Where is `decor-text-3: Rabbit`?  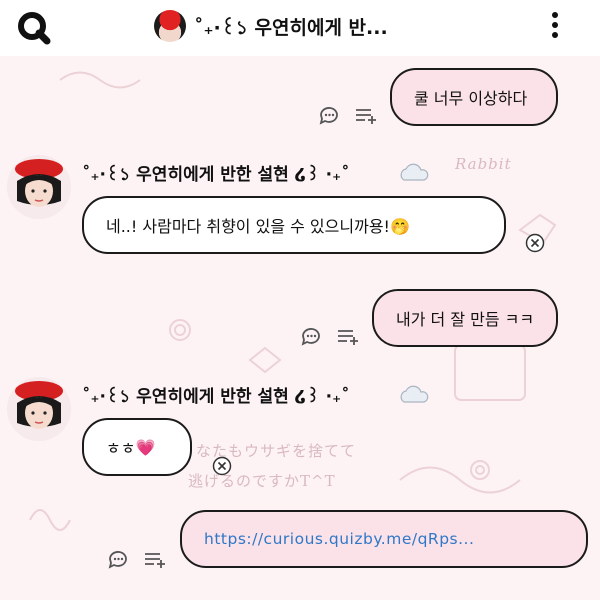
decor-text-3: Rabbit is located at coordinates (483, 164).